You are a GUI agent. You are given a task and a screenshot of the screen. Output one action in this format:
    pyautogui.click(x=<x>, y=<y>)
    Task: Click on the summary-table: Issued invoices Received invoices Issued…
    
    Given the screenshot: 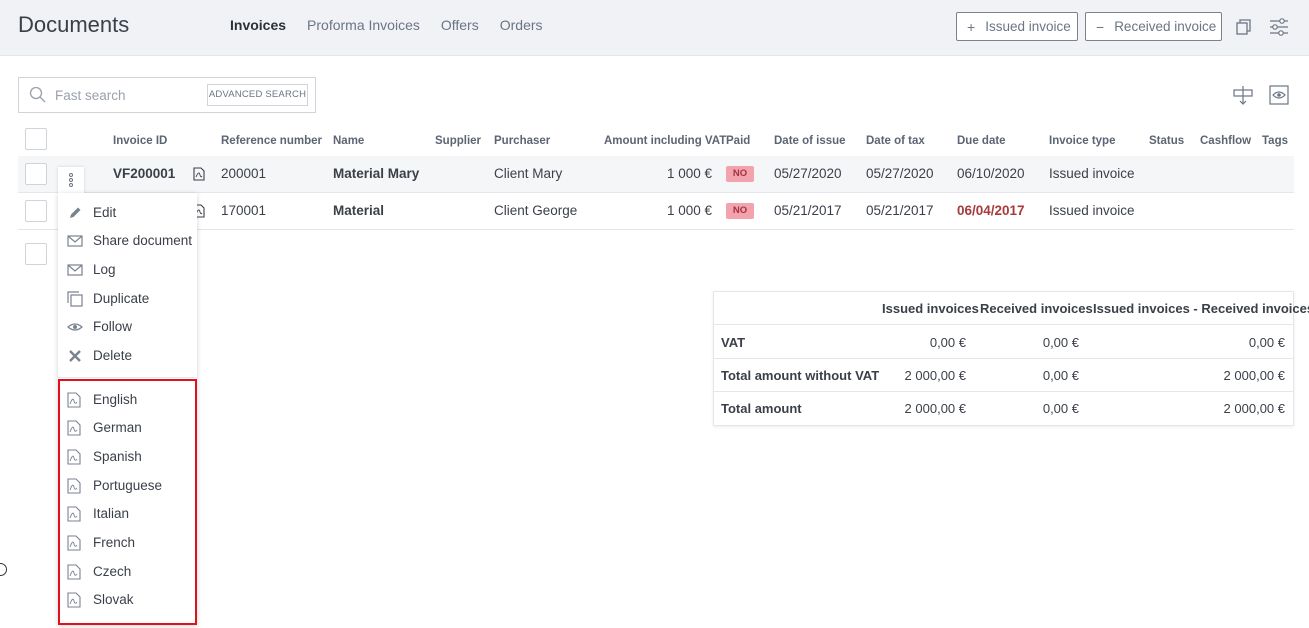 What is the action you would take?
    pyautogui.click(x=1011, y=358)
    